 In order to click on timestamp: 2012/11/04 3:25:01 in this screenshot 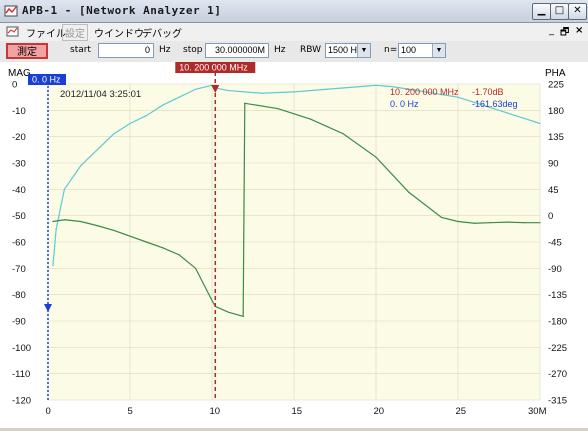, I will do `click(100, 94)`.